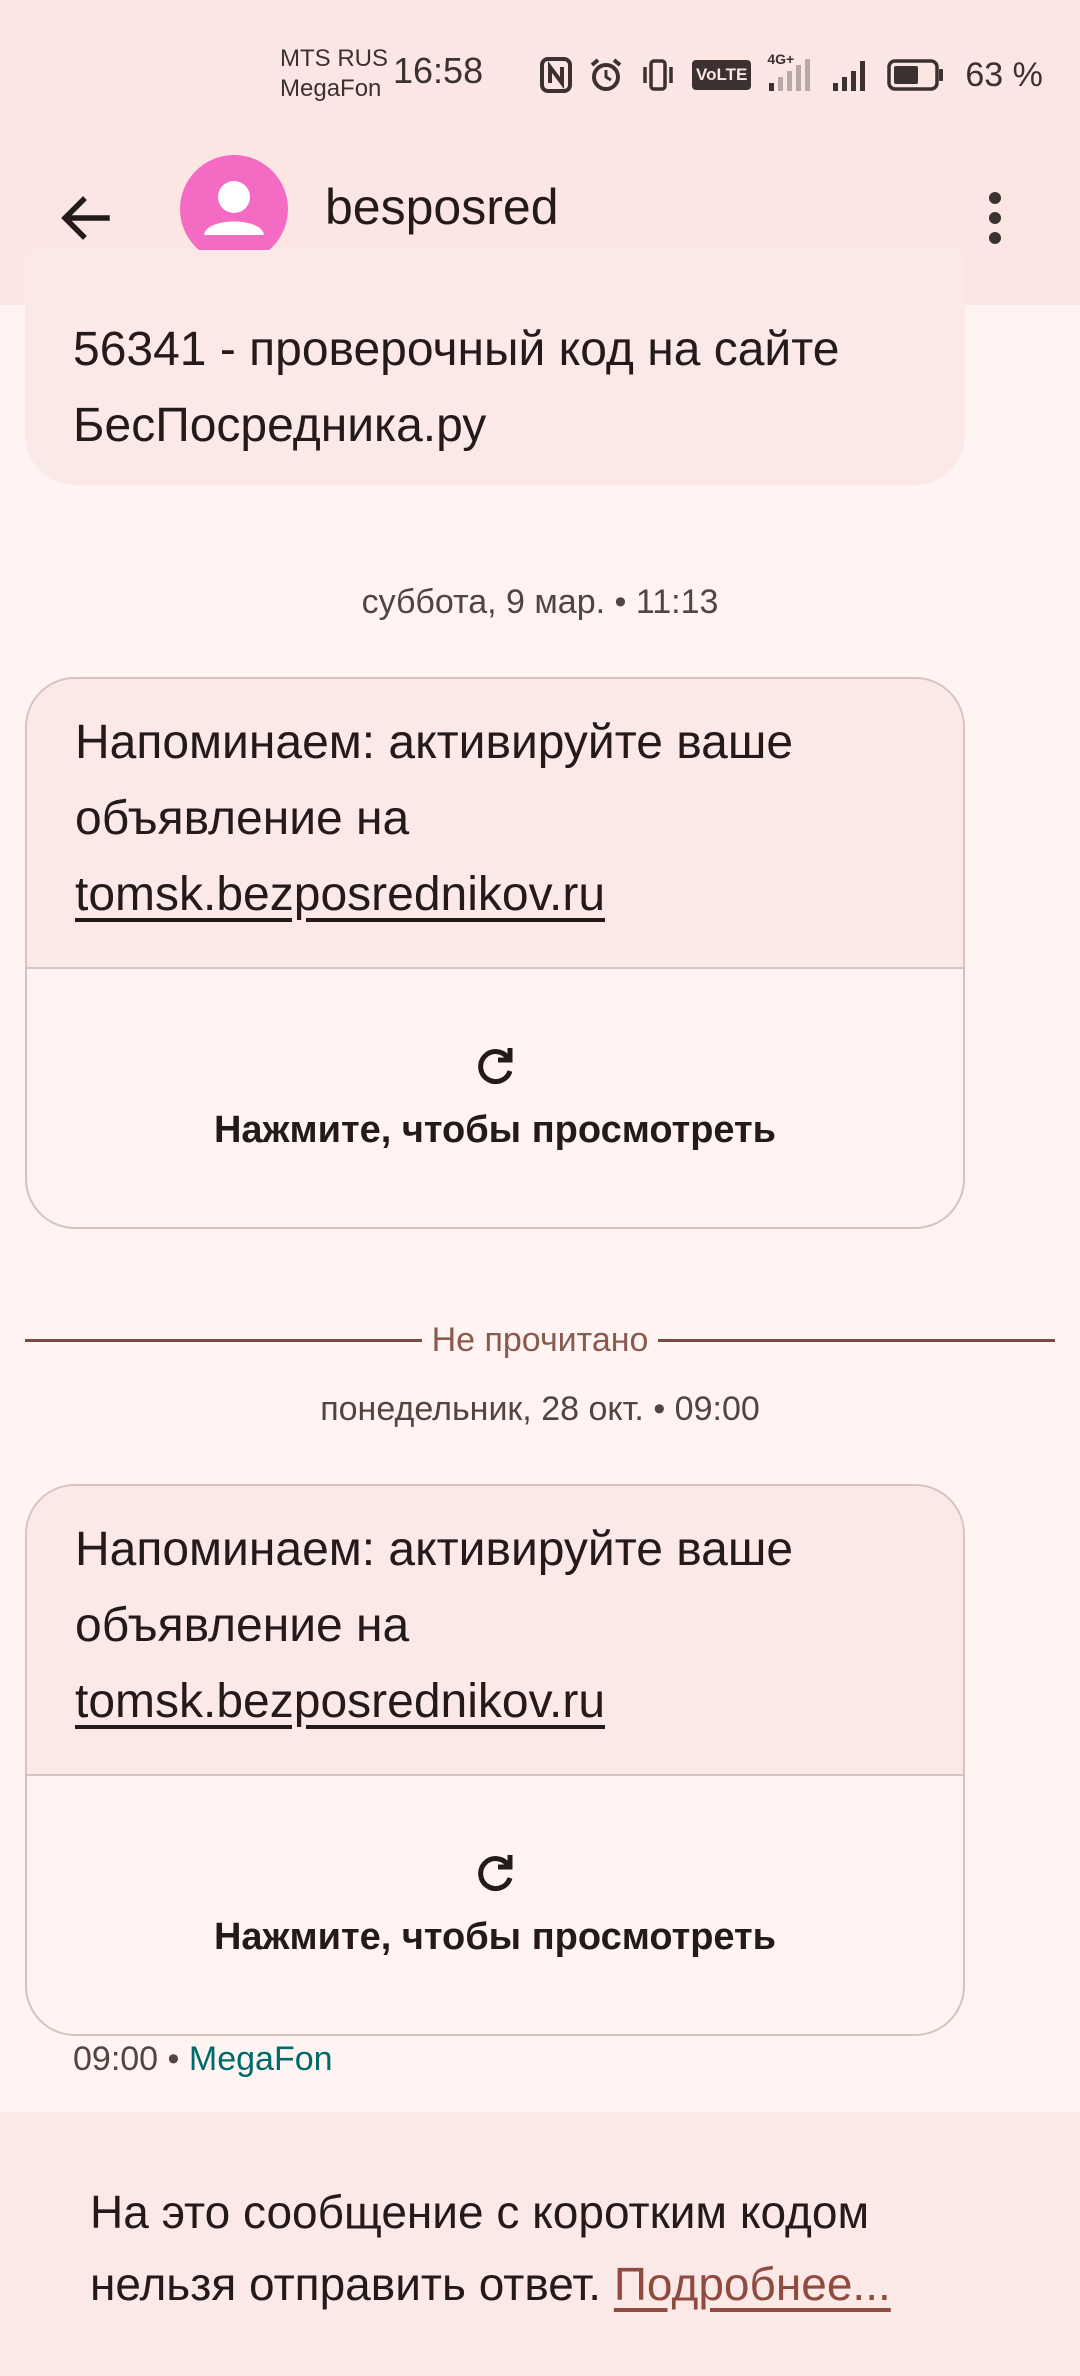 The height and width of the screenshot is (2376, 1080). What do you see at coordinates (116, 2059) in the screenshot?
I see `message-time: 09:00` at bounding box center [116, 2059].